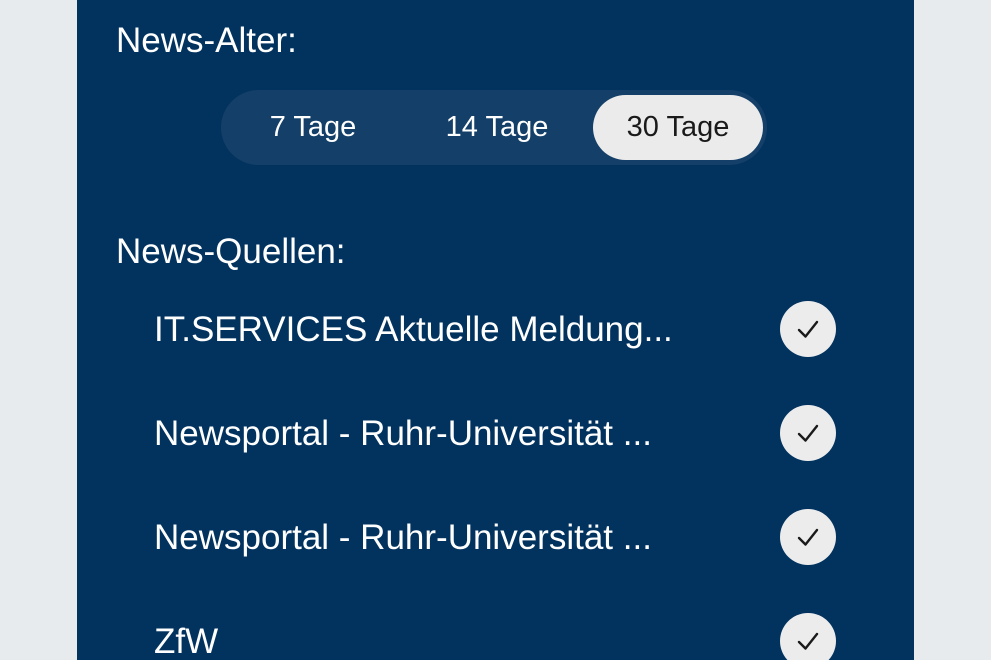 This screenshot has height=660, width=991. I want to click on news-age-label: News-Alter:, so click(206, 40).